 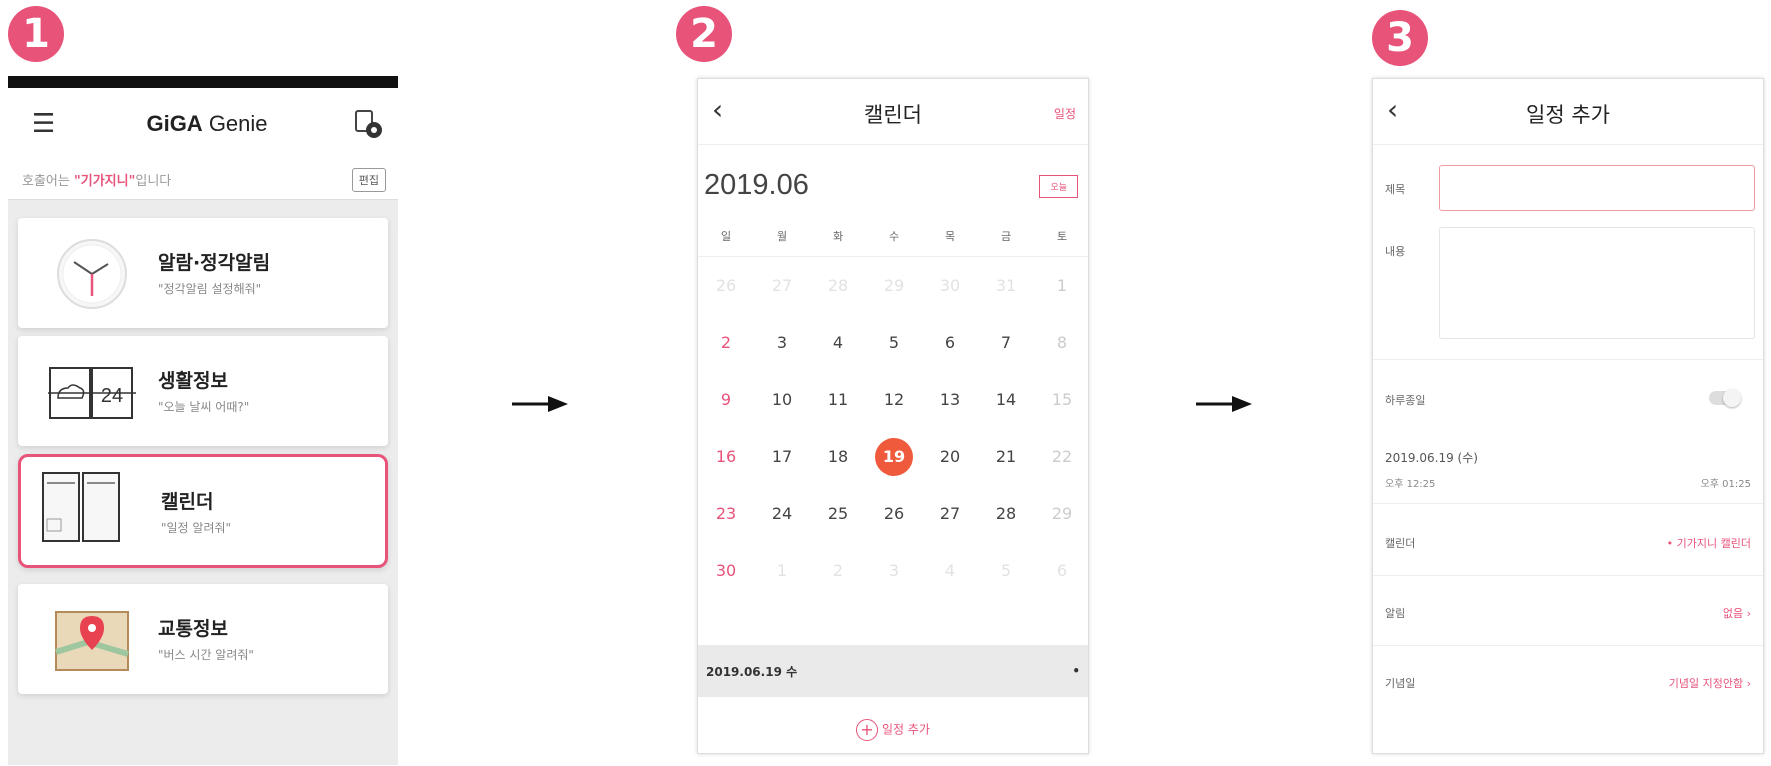 I want to click on week-row: 9 10 11 12 13 14 15, so click(x=893, y=399).